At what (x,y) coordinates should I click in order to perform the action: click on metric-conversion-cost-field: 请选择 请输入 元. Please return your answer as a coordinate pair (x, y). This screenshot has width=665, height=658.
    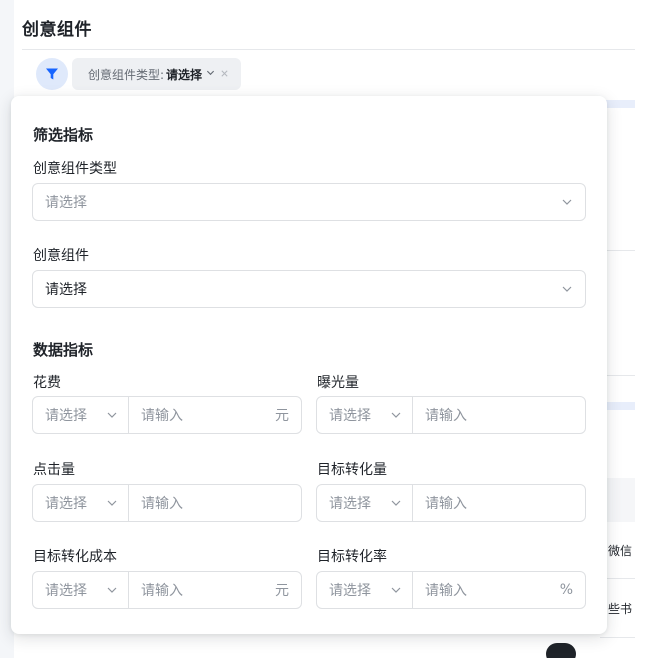
    Looking at the image, I should click on (167, 590).